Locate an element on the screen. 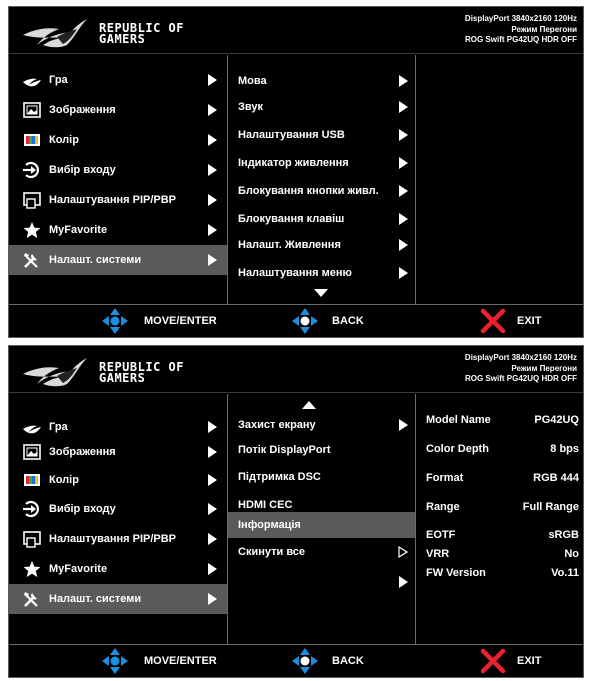  info-key: Color Depth is located at coordinates (457, 449).